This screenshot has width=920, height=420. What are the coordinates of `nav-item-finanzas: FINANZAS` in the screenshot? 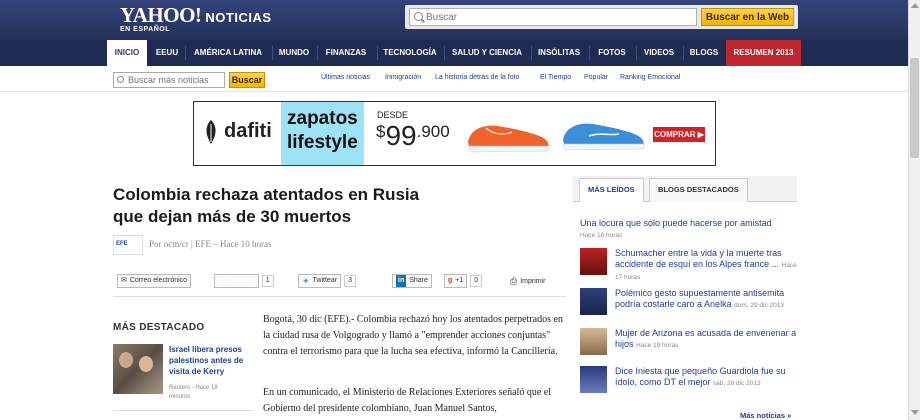 It's located at (346, 53).